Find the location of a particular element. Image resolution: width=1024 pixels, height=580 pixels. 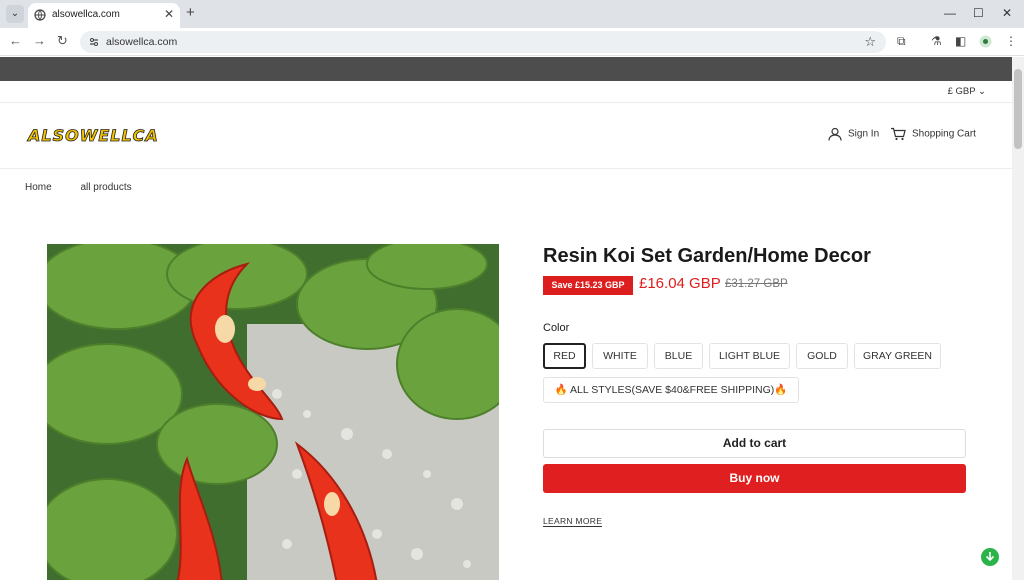

lab-icon: ⚗ is located at coordinates (936, 41).